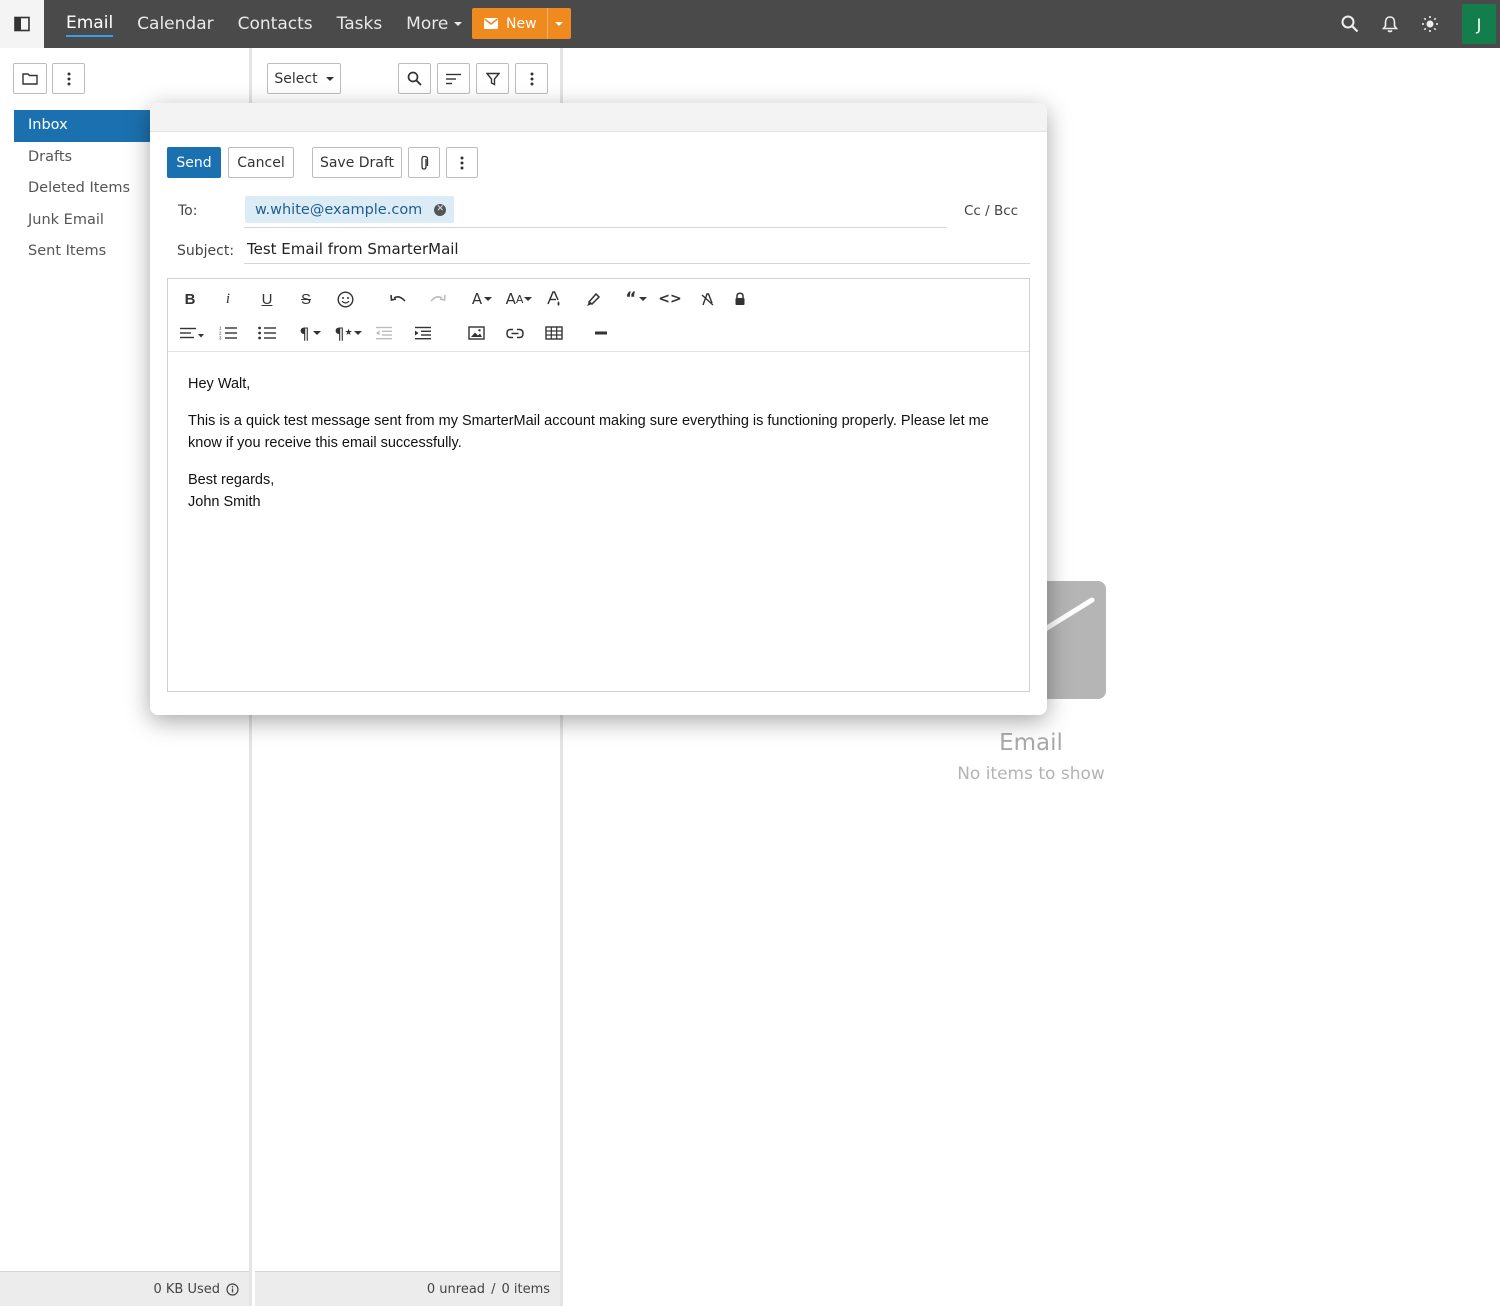 The image size is (1500, 1306). What do you see at coordinates (231, 479) in the screenshot?
I see `body-closing: Best regards,` at bounding box center [231, 479].